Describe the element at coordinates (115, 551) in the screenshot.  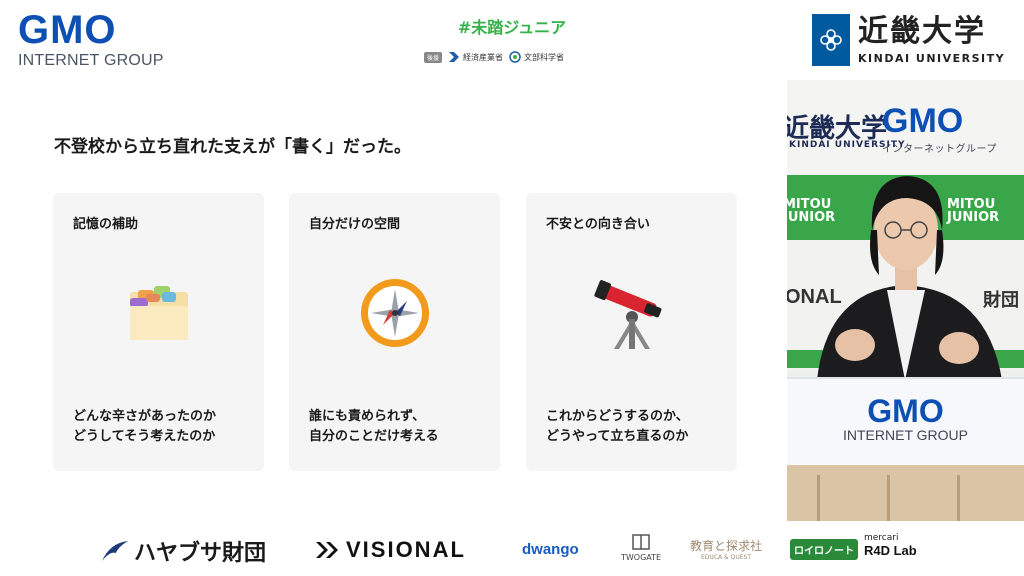
I see `falcon-icon` at that location.